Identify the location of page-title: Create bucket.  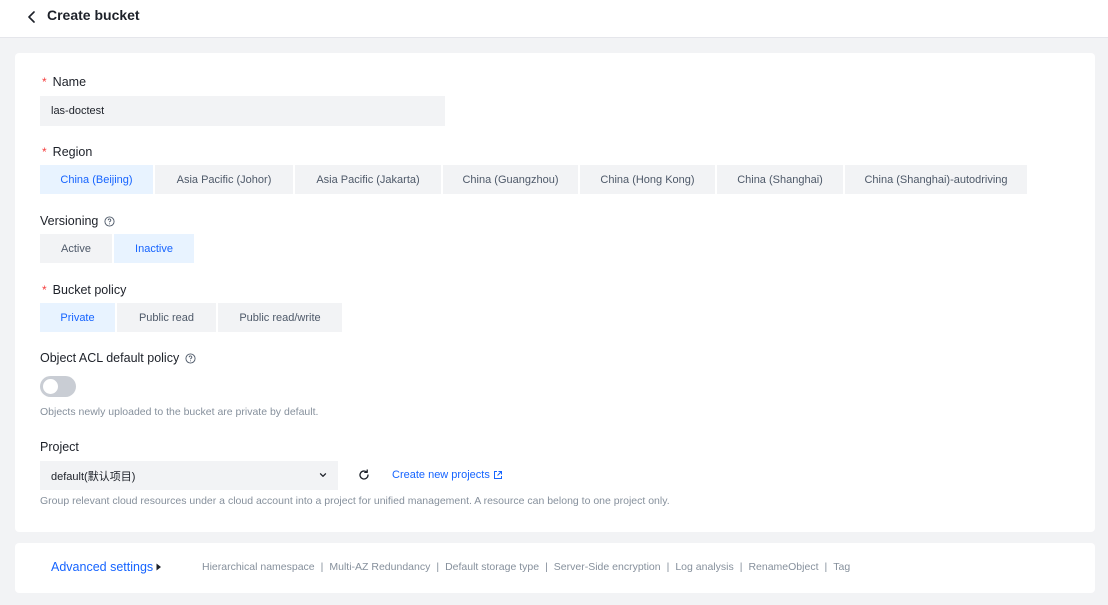
(93, 15).